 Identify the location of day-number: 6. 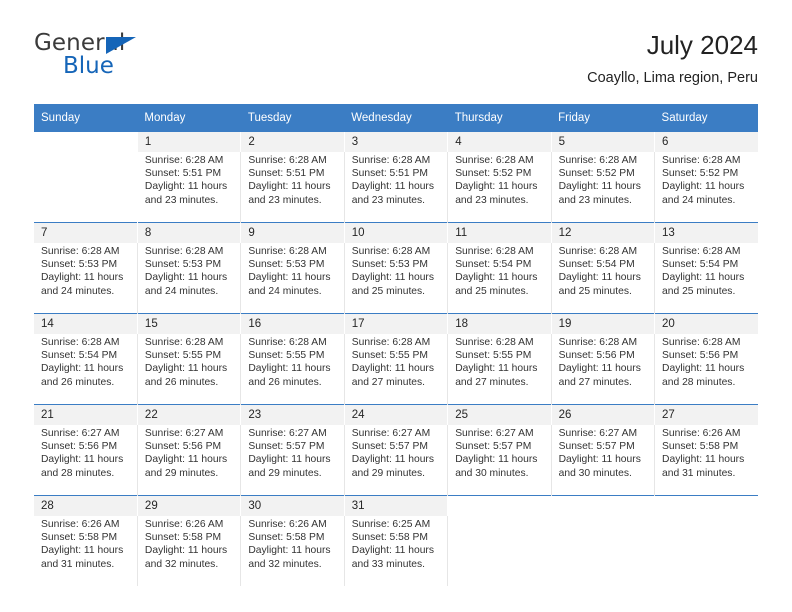
(706, 142).